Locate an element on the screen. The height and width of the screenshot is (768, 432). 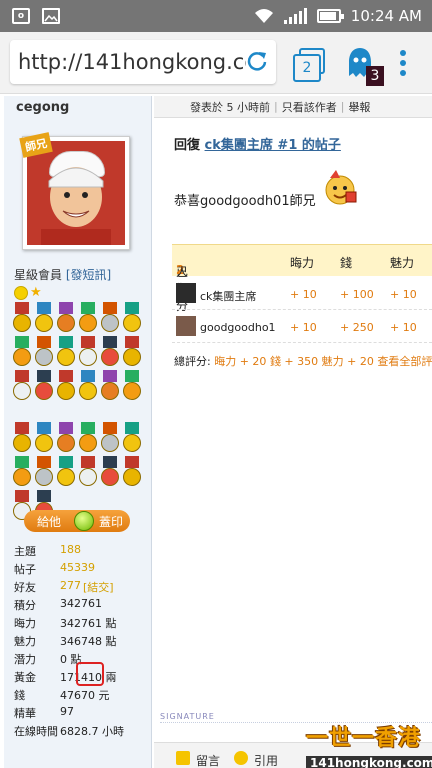
stat-value: 188 is located at coordinates (70, 552).